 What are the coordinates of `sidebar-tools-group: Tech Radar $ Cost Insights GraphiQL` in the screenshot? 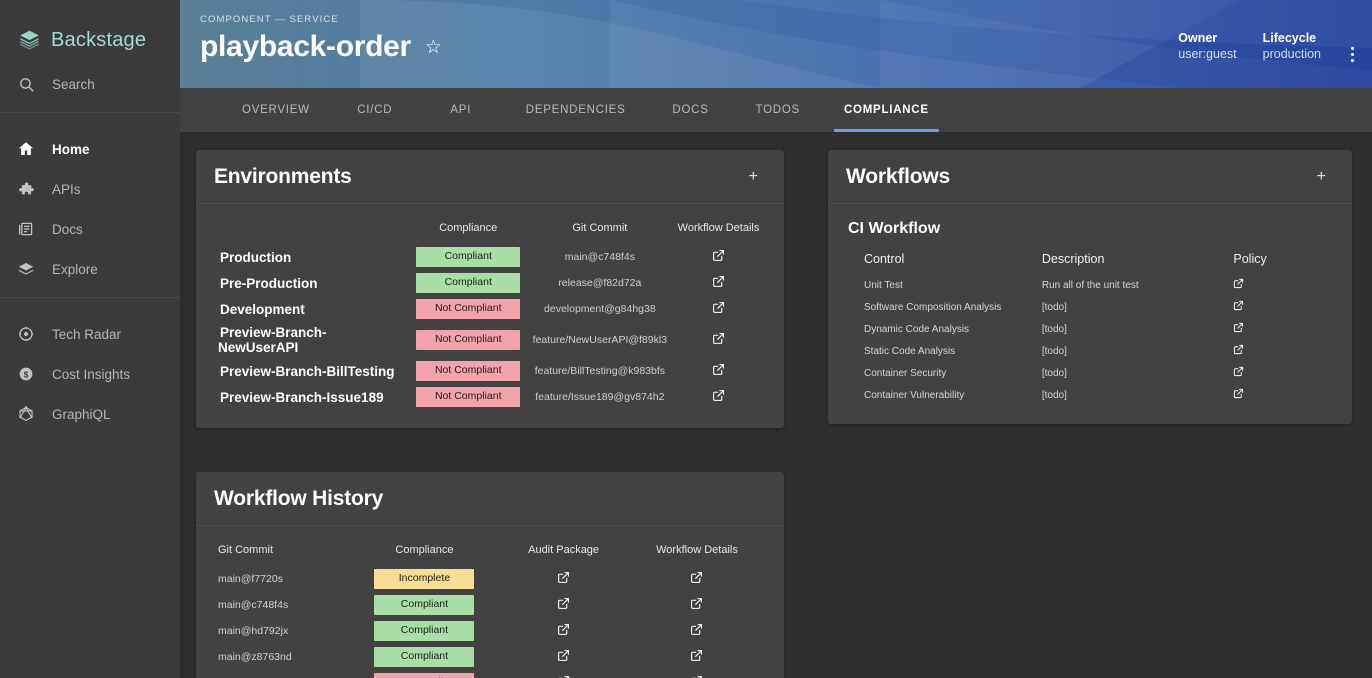 It's located at (90, 371).